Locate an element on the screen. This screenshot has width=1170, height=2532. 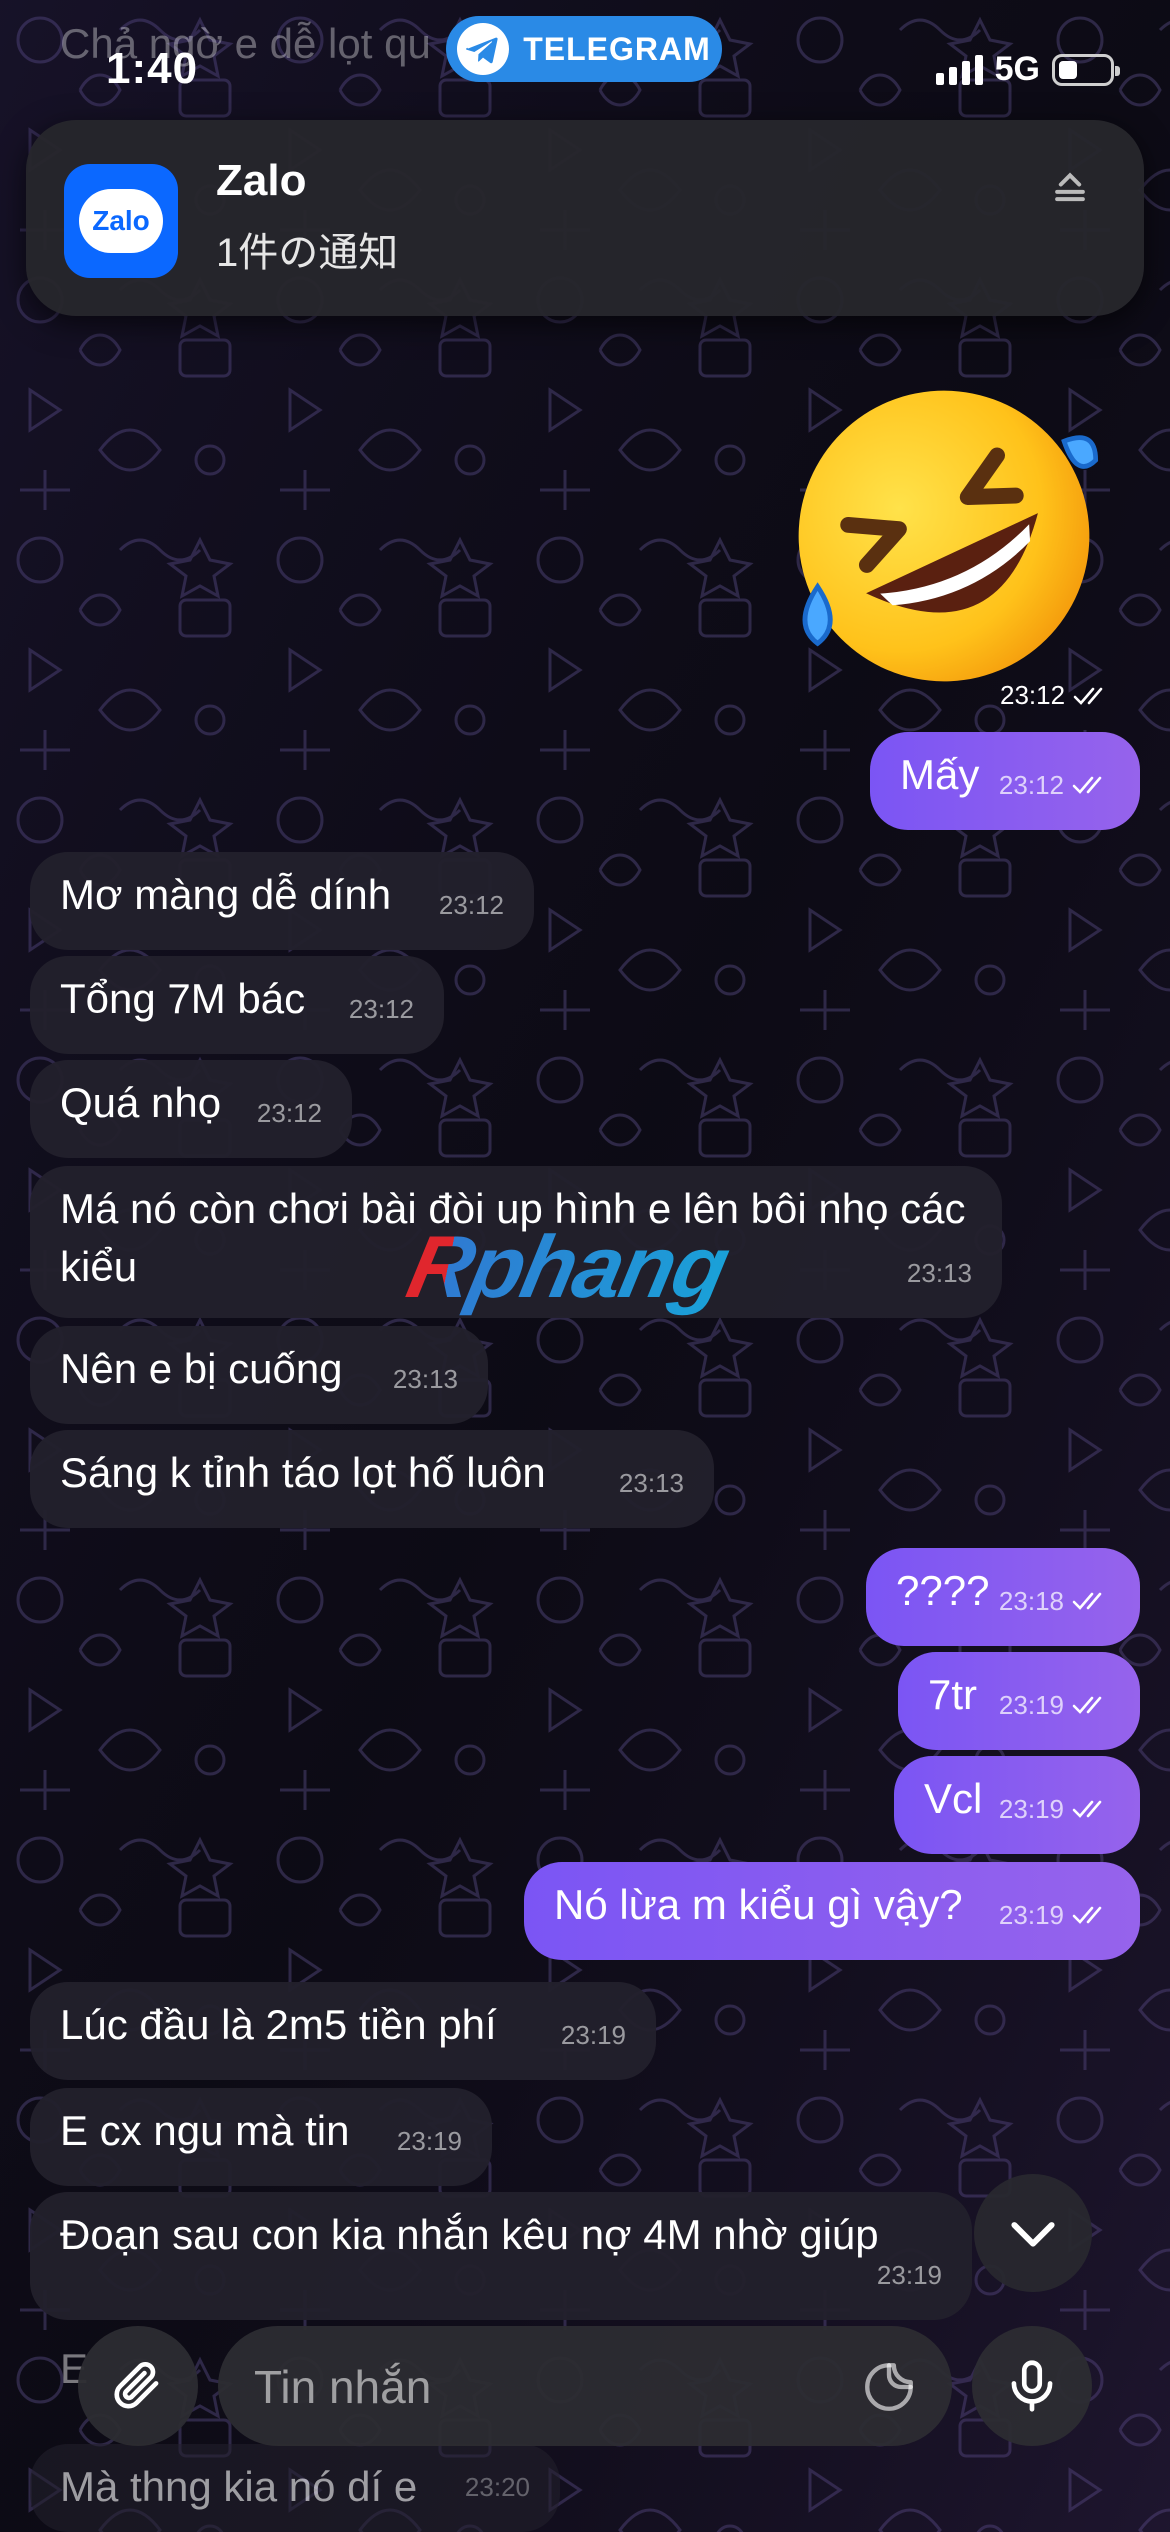
voice-record-button is located at coordinates (1032, 2386).